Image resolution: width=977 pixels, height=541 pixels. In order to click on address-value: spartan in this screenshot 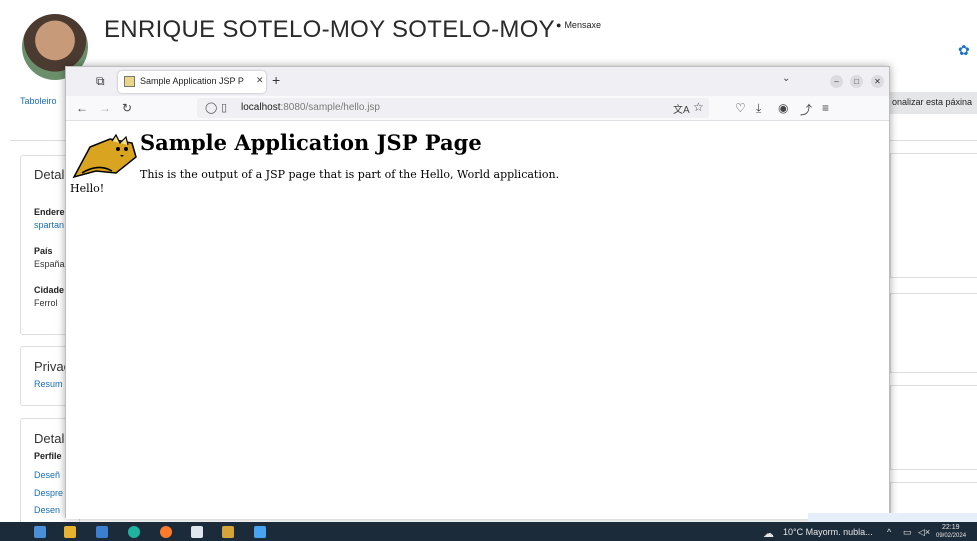, I will do `click(49, 225)`.